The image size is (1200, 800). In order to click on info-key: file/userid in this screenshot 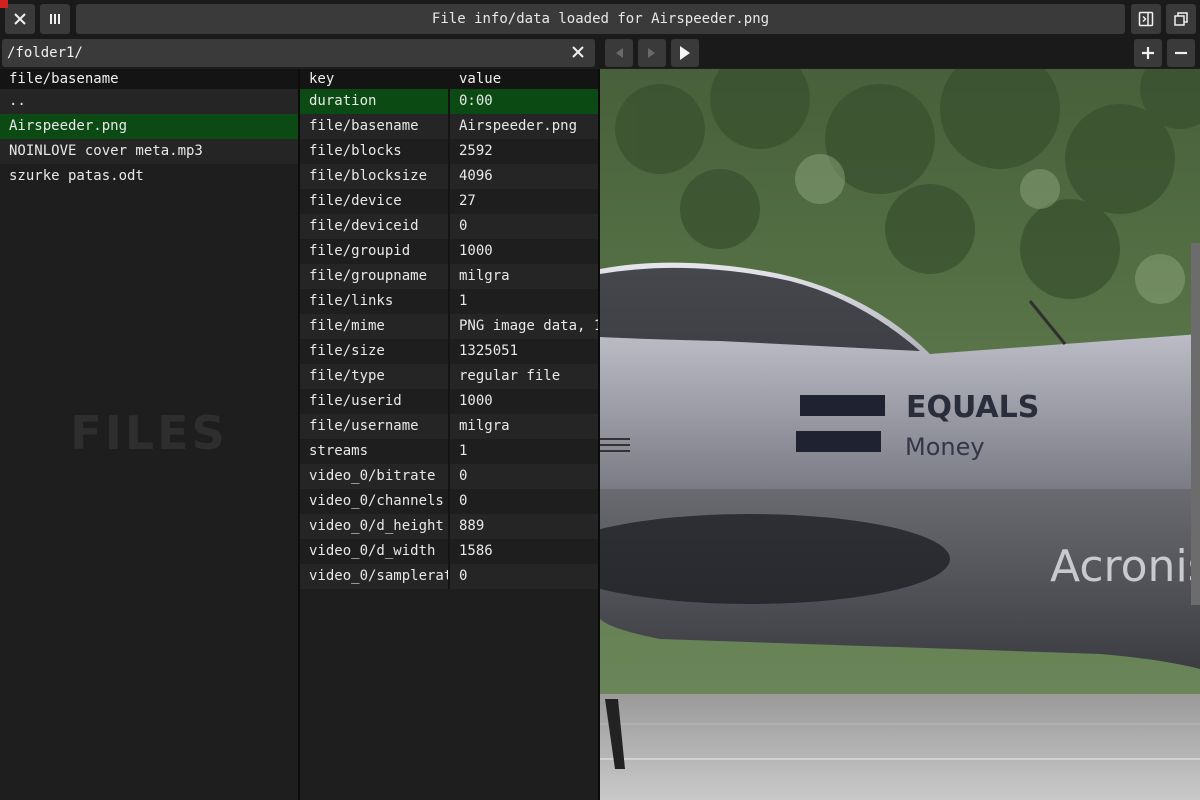, I will do `click(375, 401)`.